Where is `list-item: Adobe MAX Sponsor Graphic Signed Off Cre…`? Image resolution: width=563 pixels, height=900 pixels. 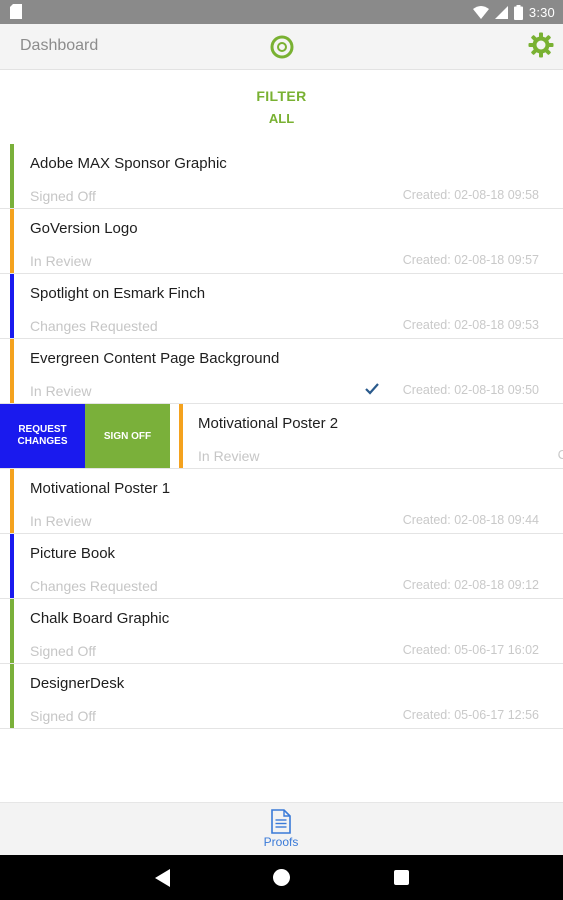
list-item: Adobe MAX Sponsor Graphic Signed Off Cre… is located at coordinates (281, 176).